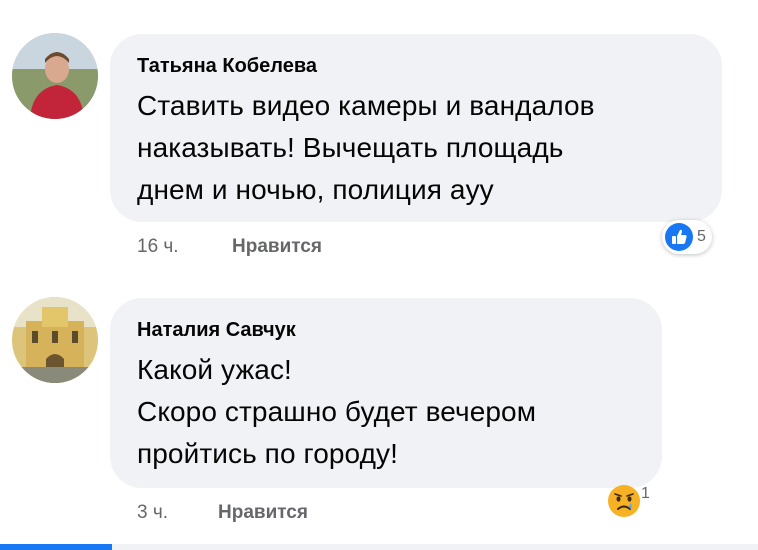  Describe the element at coordinates (337, 411) in the screenshot. I see `comment-text-line: Скоро страшно будет вечером` at that location.